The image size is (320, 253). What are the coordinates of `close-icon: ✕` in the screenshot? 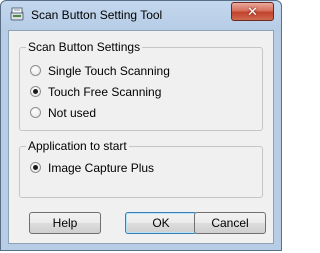 It's located at (252, 11).